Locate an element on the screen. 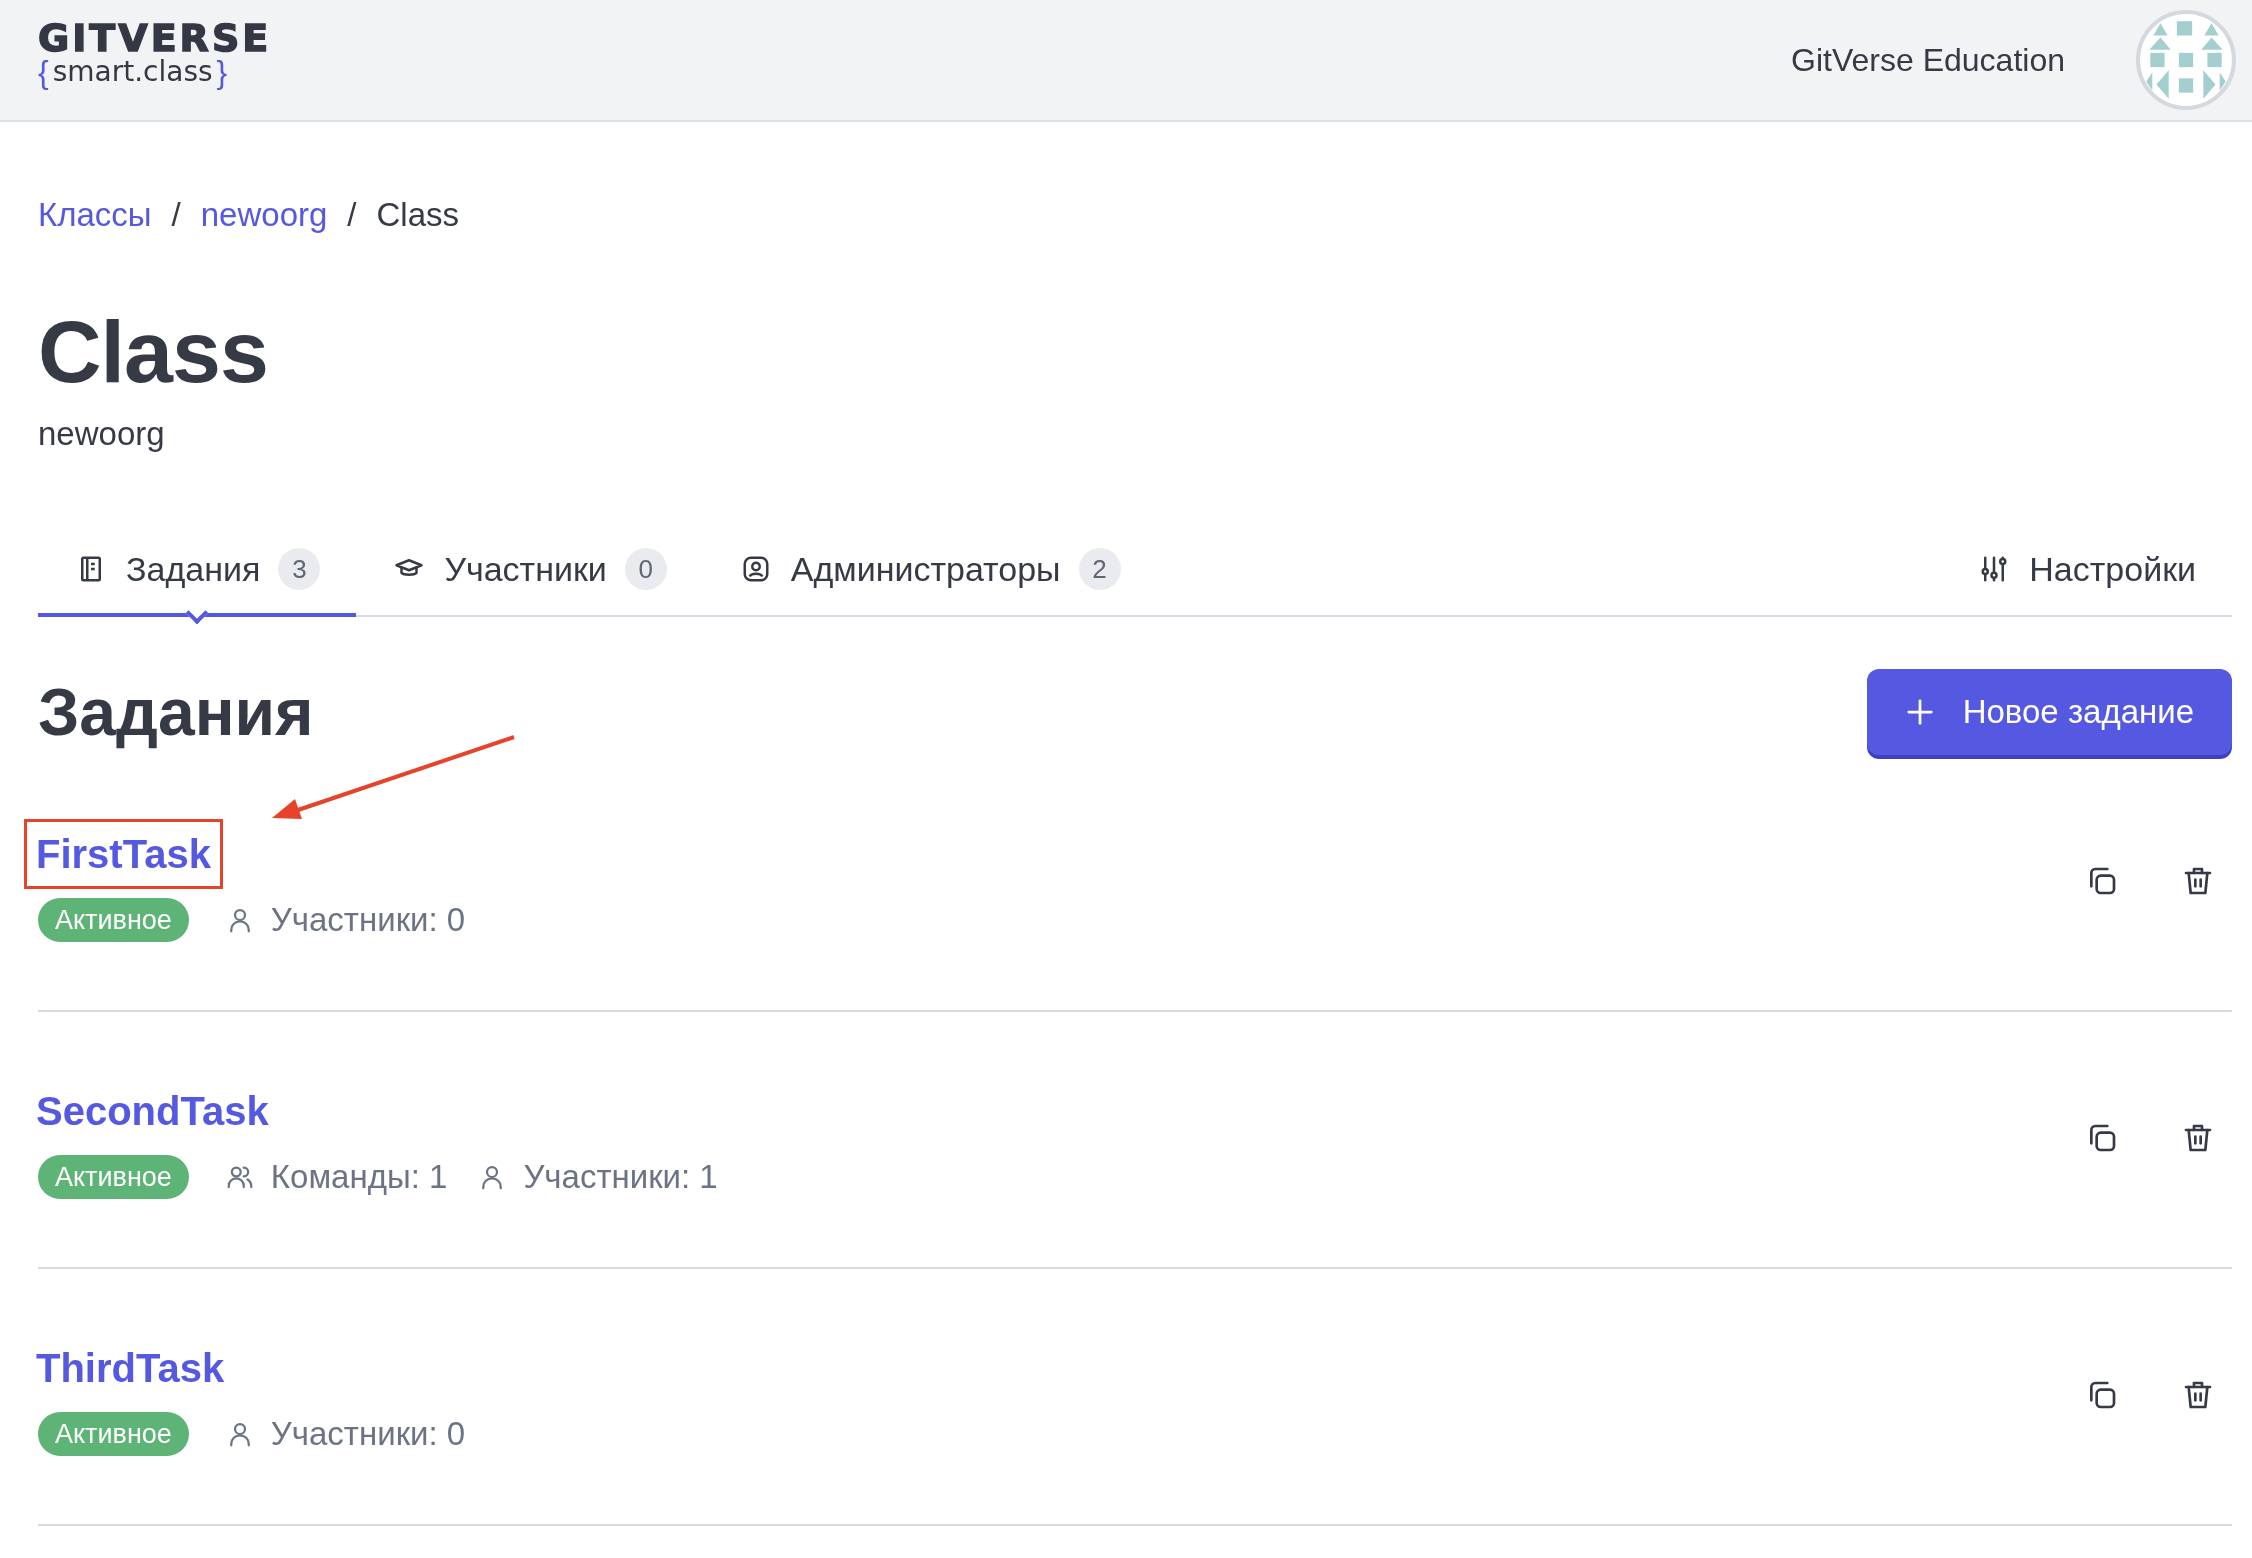  page-title: Class is located at coordinates (153, 352).